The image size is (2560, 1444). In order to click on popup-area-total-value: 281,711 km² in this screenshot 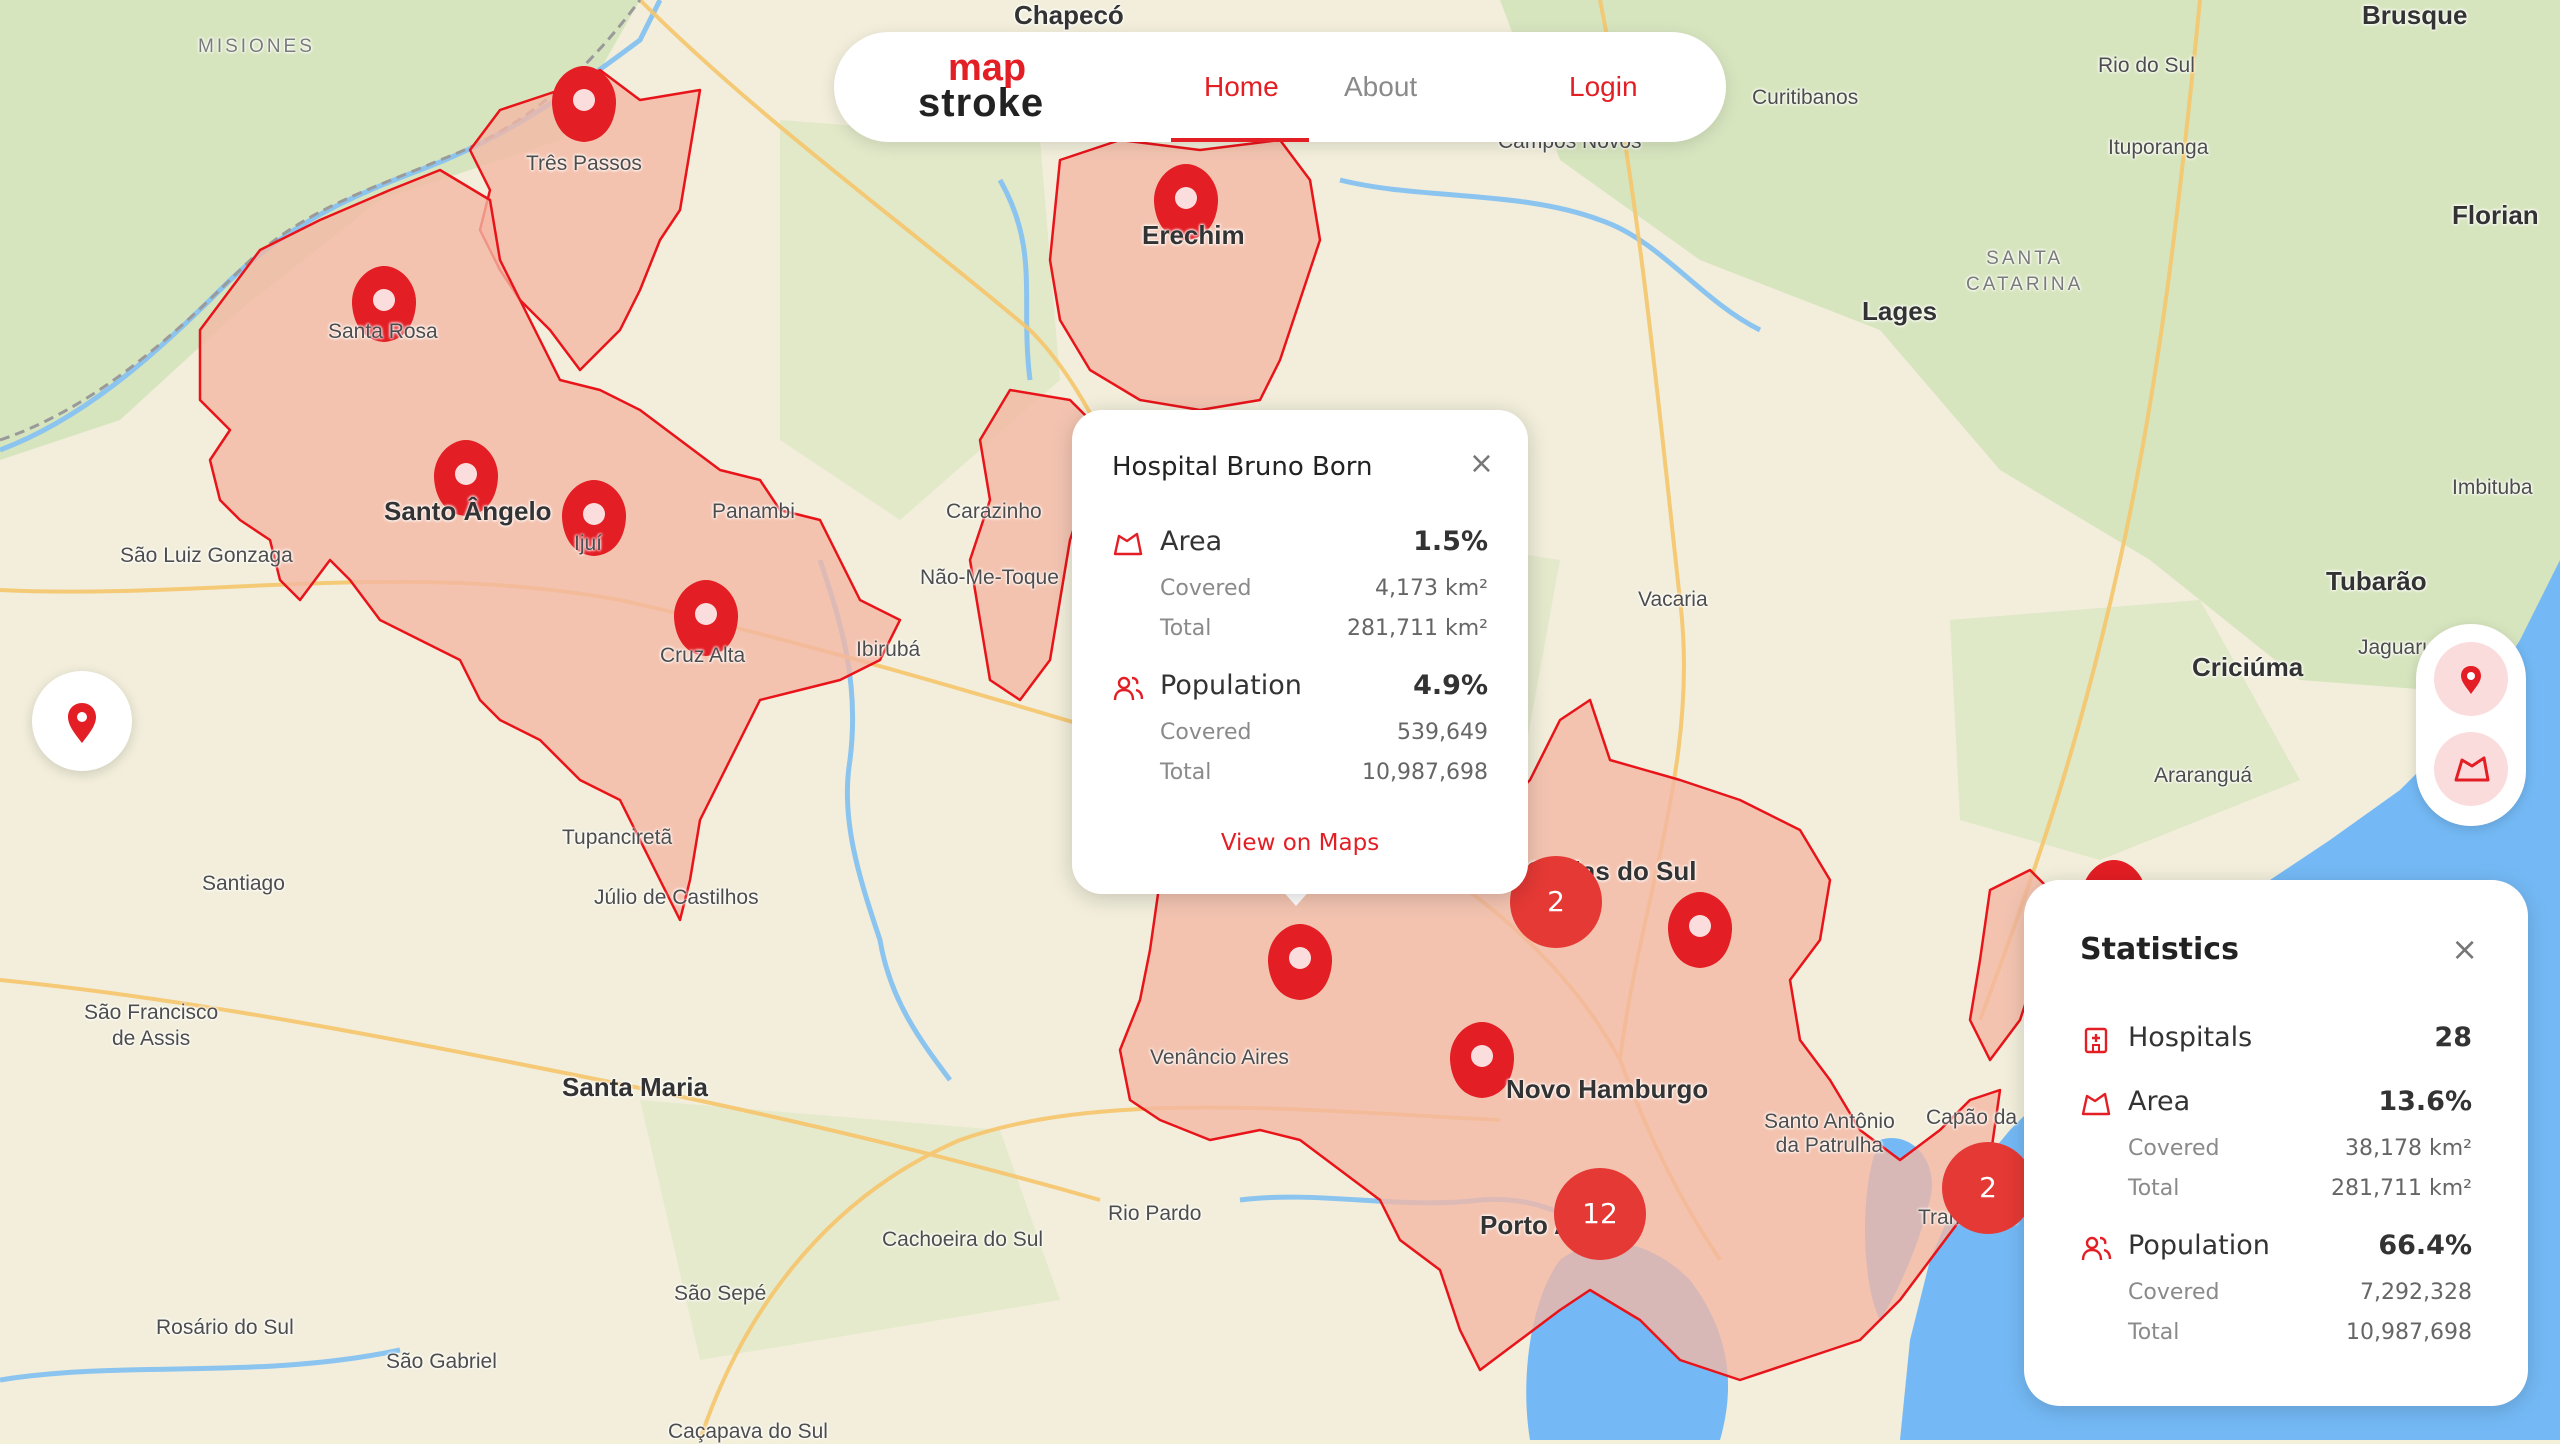, I will do `click(1417, 628)`.